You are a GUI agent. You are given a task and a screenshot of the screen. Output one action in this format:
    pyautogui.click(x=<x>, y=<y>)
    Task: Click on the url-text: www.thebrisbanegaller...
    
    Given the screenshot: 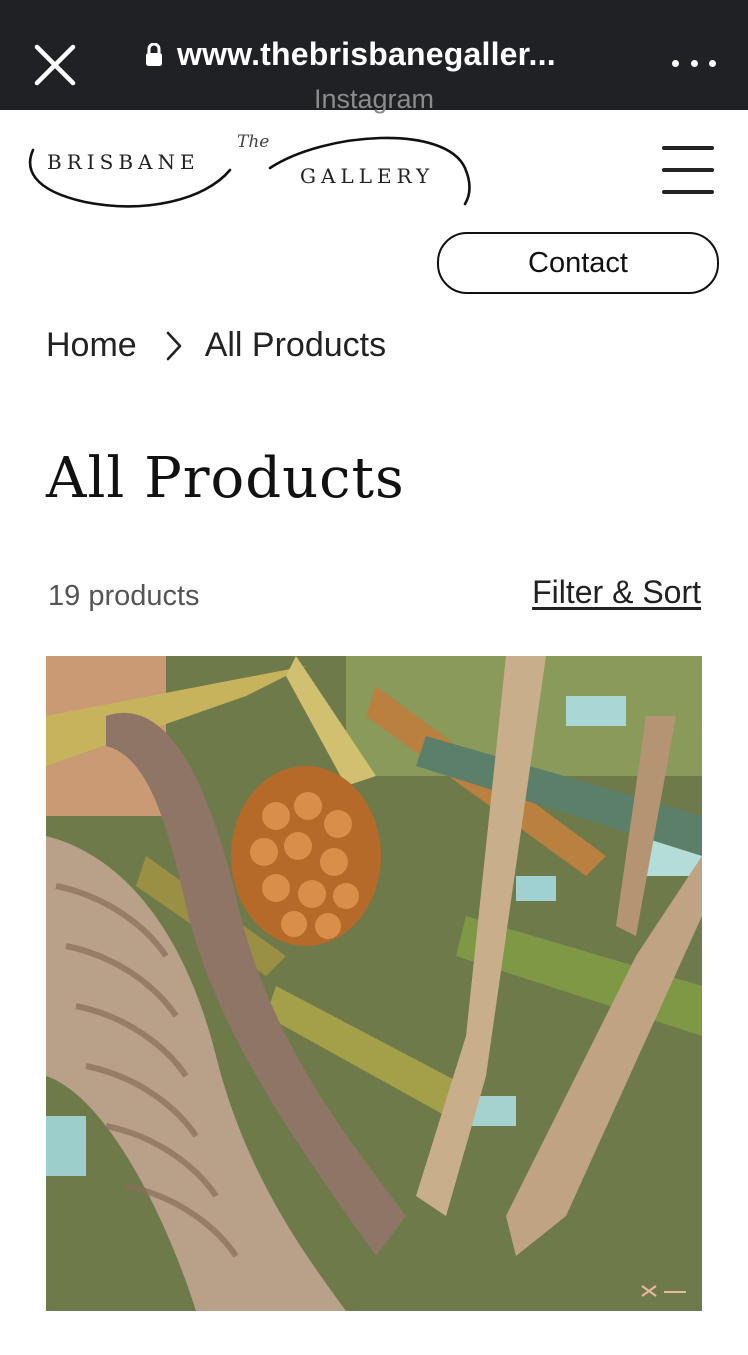 What is the action you would take?
    pyautogui.click(x=366, y=54)
    